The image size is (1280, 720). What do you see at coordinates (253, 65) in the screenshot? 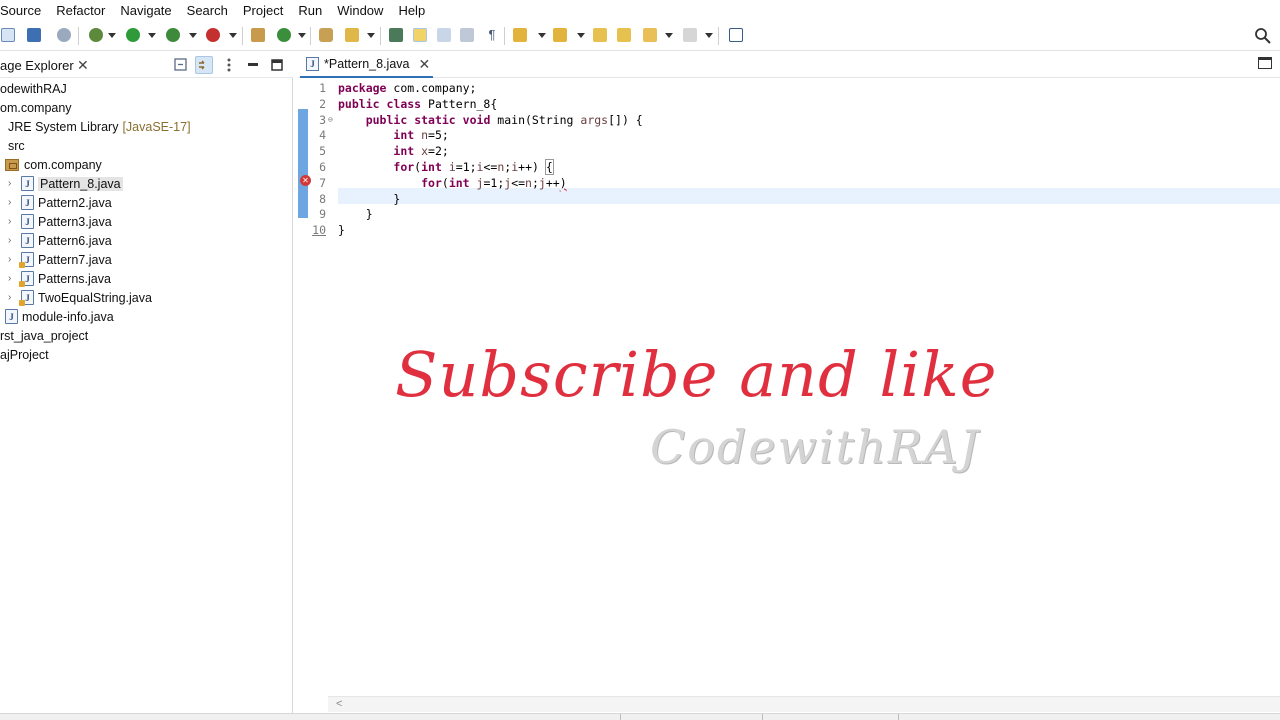
I see `minimize-icon` at bounding box center [253, 65].